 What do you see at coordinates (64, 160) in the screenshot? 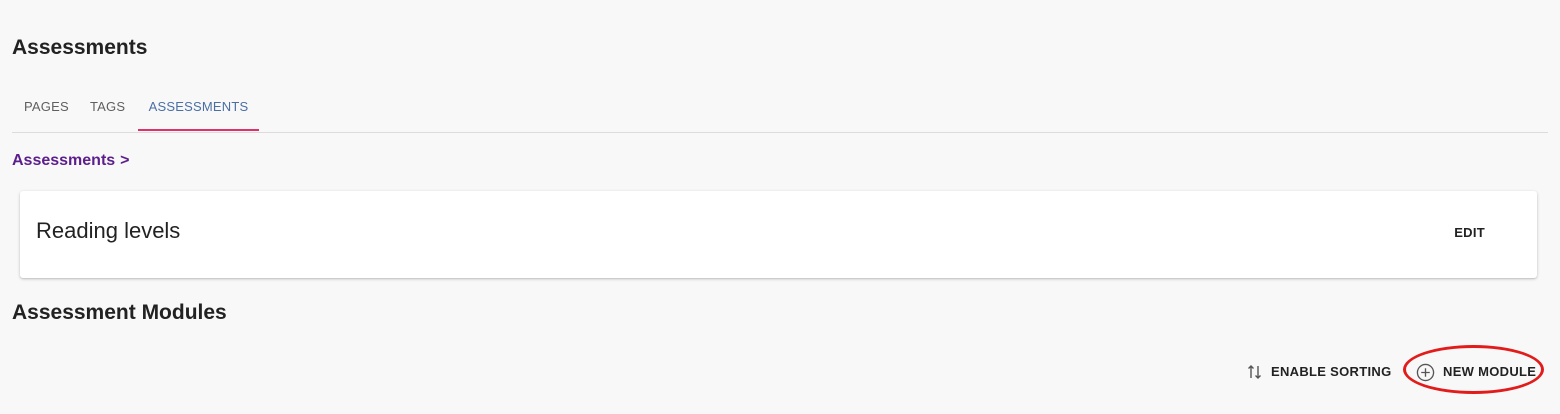
I see `breadcrumb-label: Assessments` at bounding box center [64, 160].